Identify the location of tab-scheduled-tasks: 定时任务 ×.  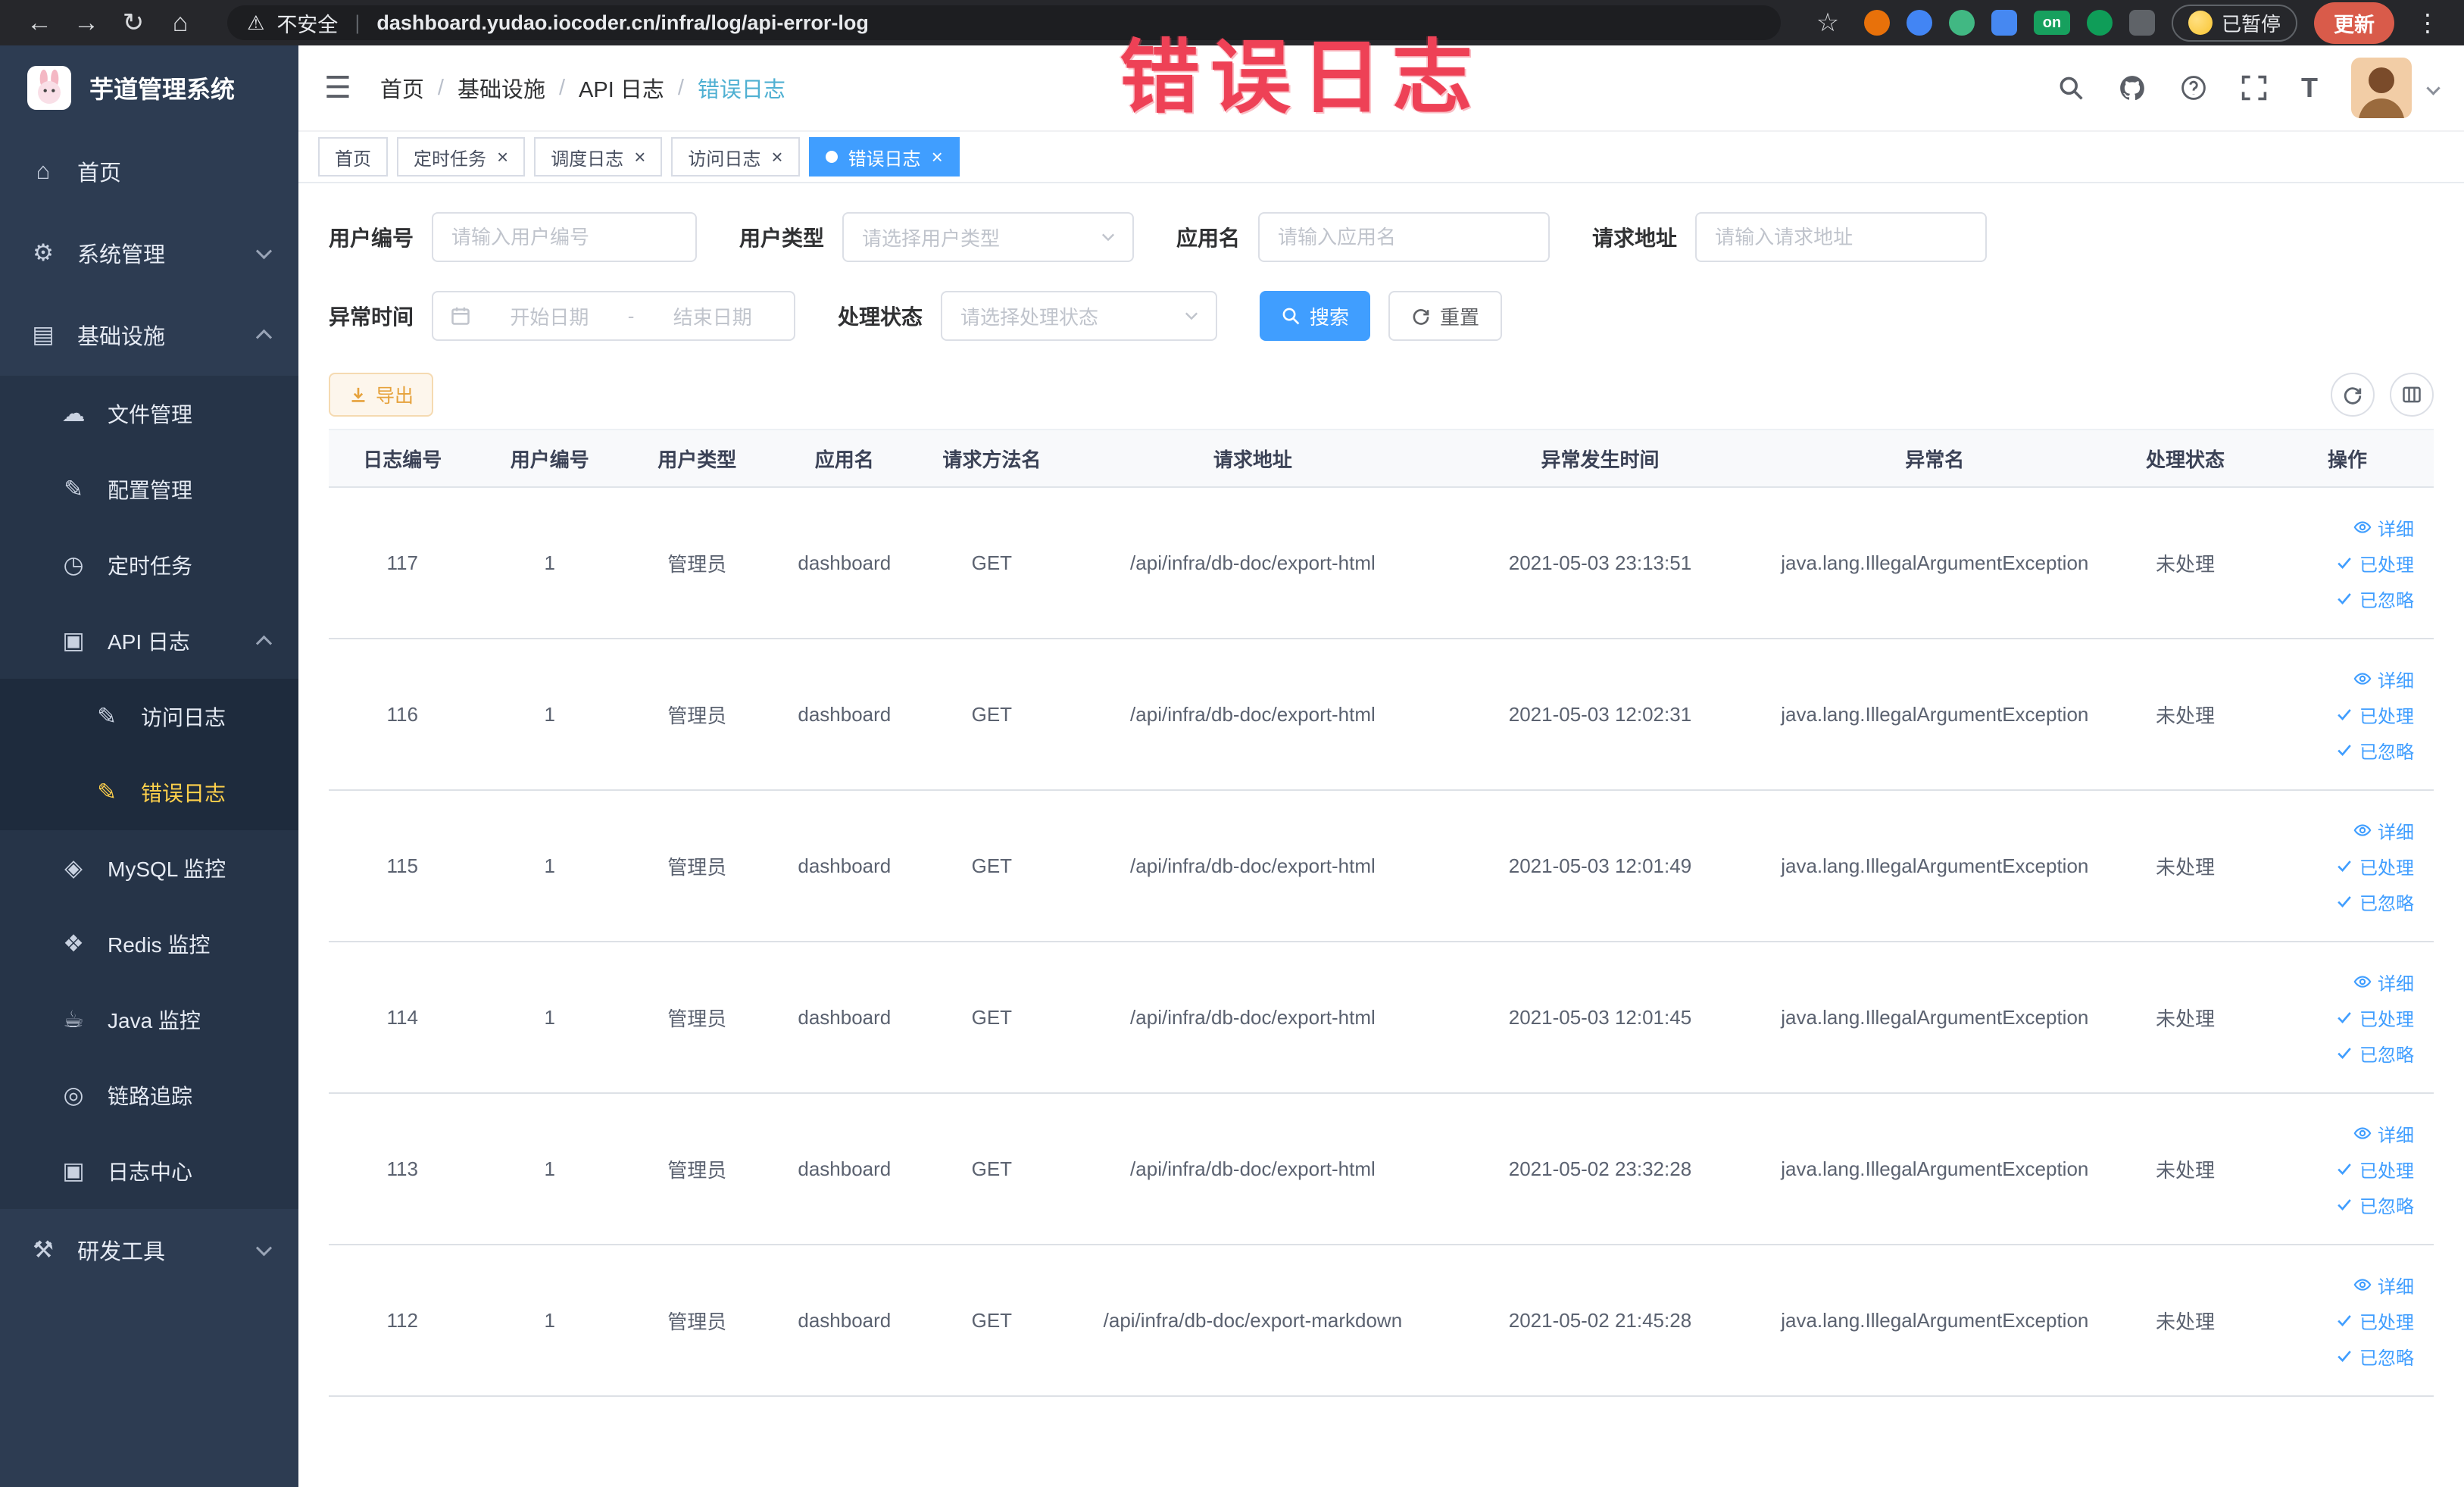
(461, 157).